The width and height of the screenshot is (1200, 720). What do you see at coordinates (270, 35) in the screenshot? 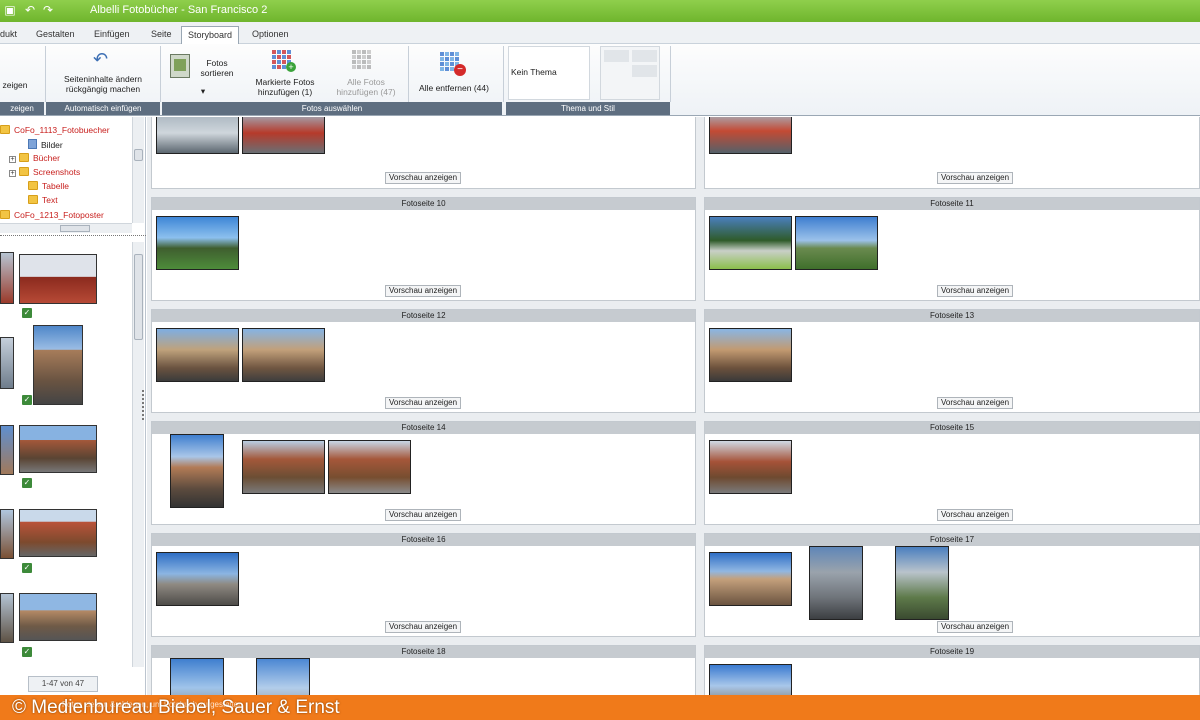
I see `tab-optionen: Optionen` at bounding box center [270, 35].